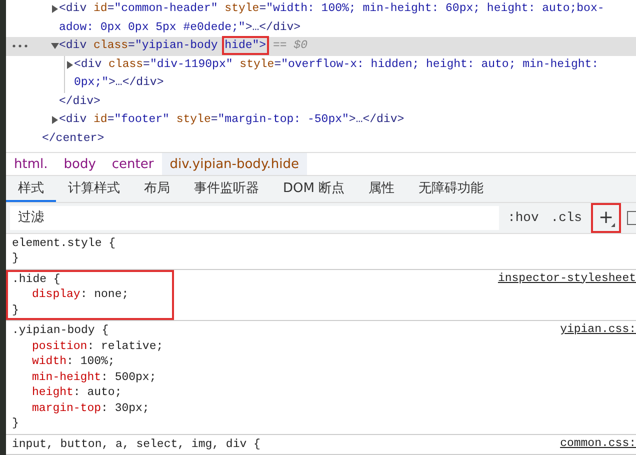 Image resolution: width=636 pixels, height=455 pixels. Describe the element at coordinates (321, 139) in the screenshot. I see `closing-tag: </center>` at that location.